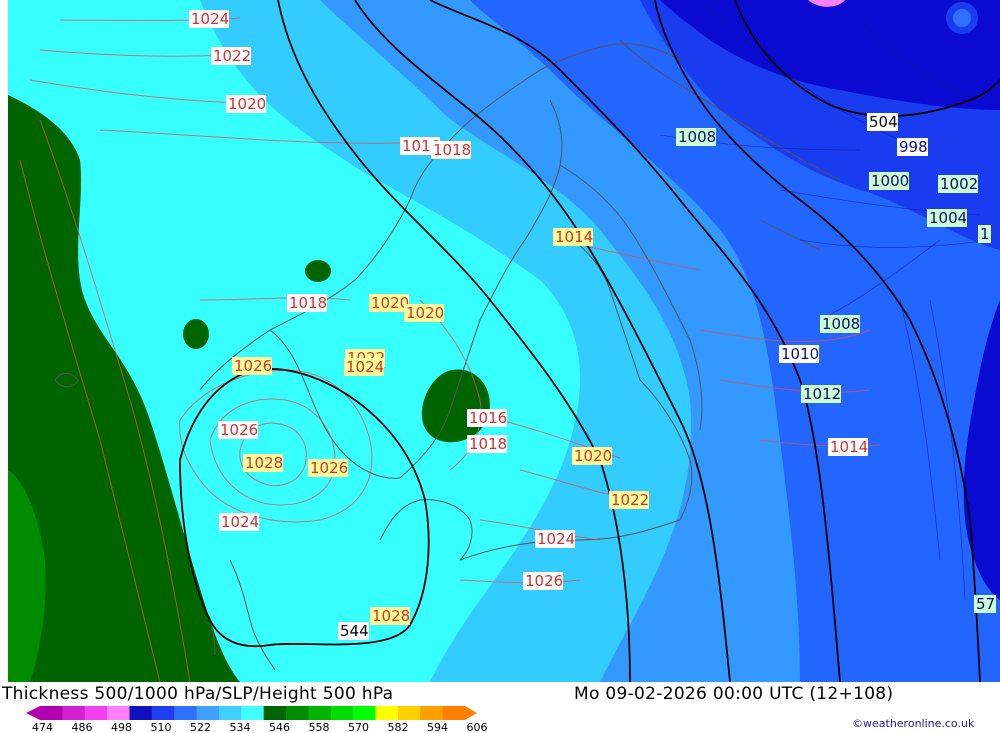 This screenshot has height=733, width=1000. Describe the element at coordinates (358, 727) in the screenshot. I see `colorbar-tick-label: 570` at that location.